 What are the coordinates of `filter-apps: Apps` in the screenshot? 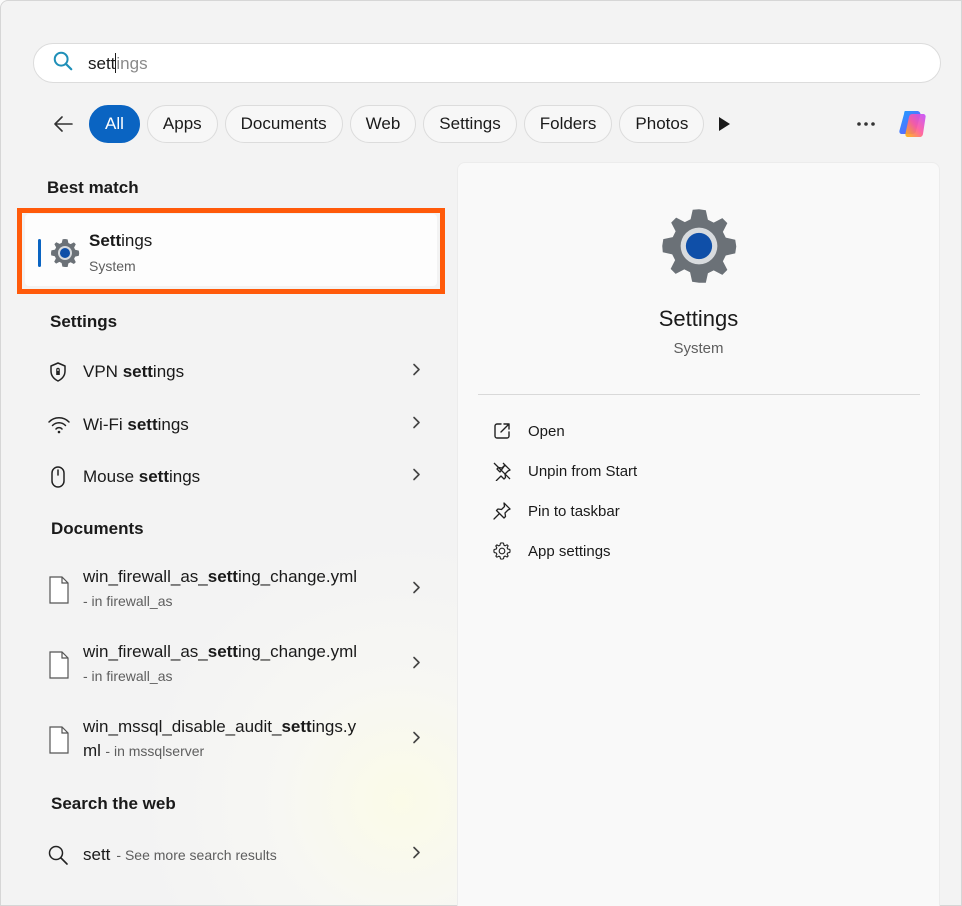 It's located at (182, 124).